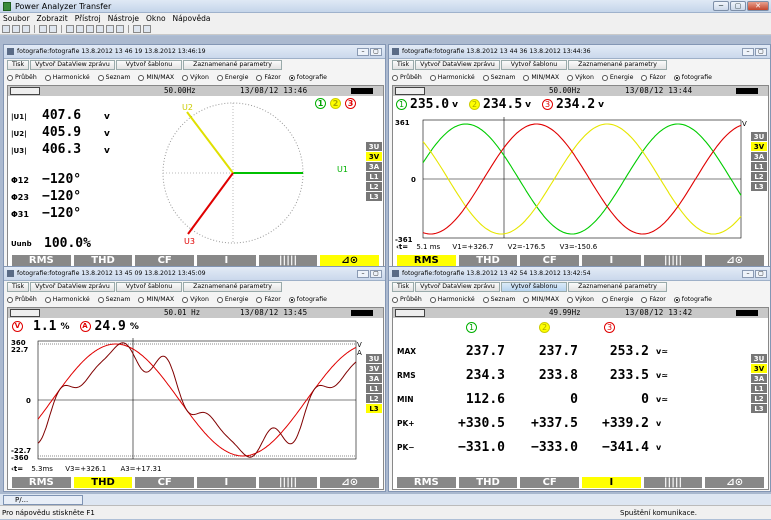  Describe the element at coordinates (88, 18) in the screenshot. I see `menu-pristroj: Přístroj` at that location.